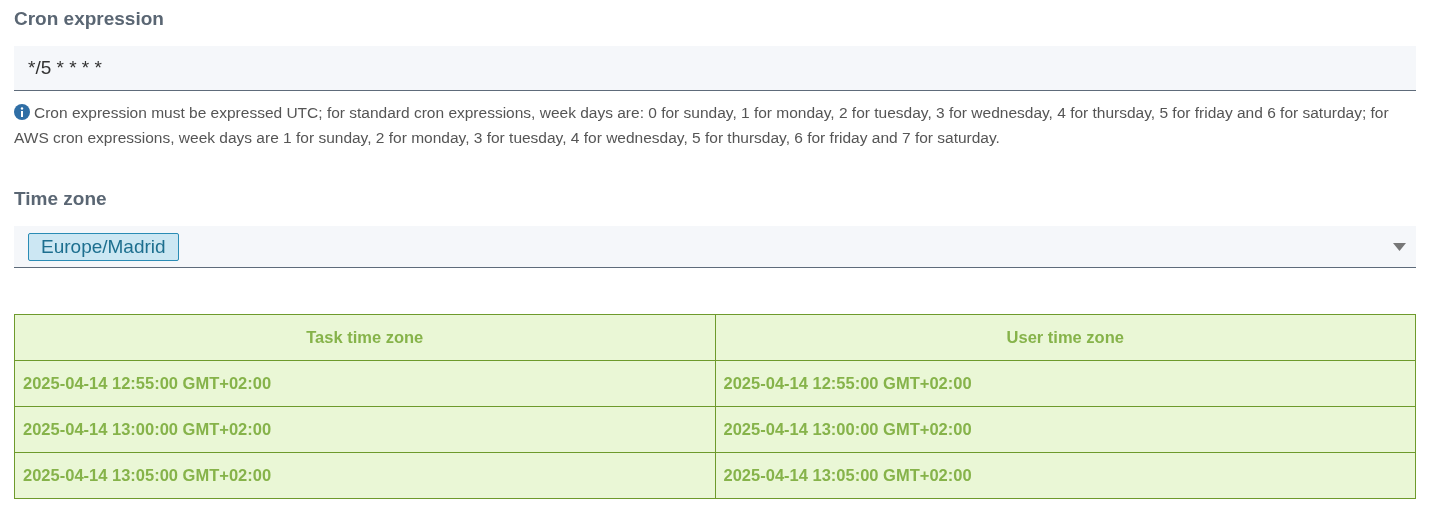 The height and width of the screenshot is (513, 1429). What do you see at coordinates (1065, 337) in the screenshot?
I see `column-header: User time zone` at bounding box center [1065, 337].